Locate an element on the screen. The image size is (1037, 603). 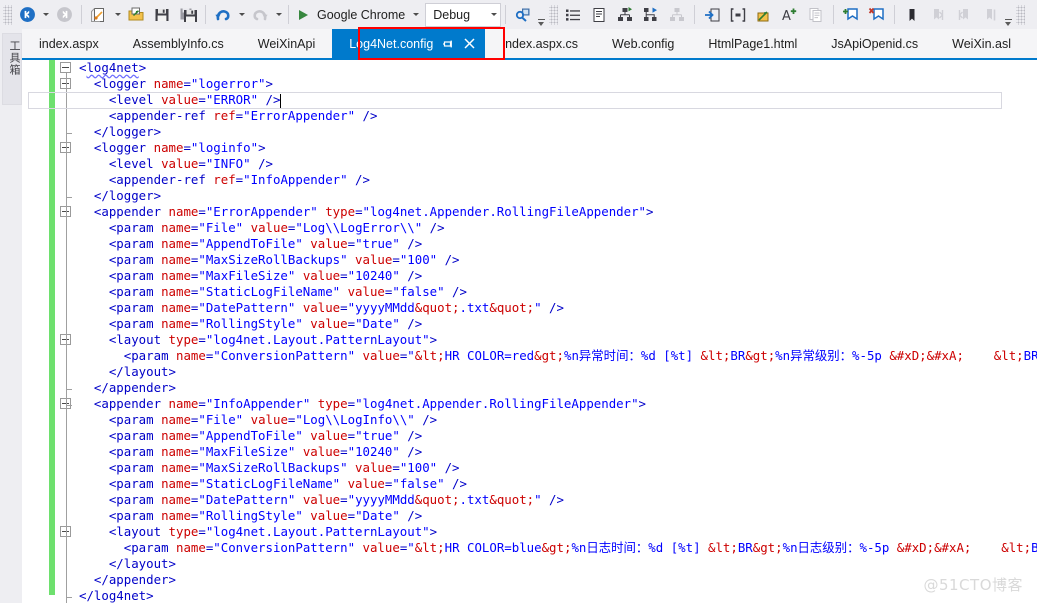
collapse-toggle is located at coordinates (65, 67).